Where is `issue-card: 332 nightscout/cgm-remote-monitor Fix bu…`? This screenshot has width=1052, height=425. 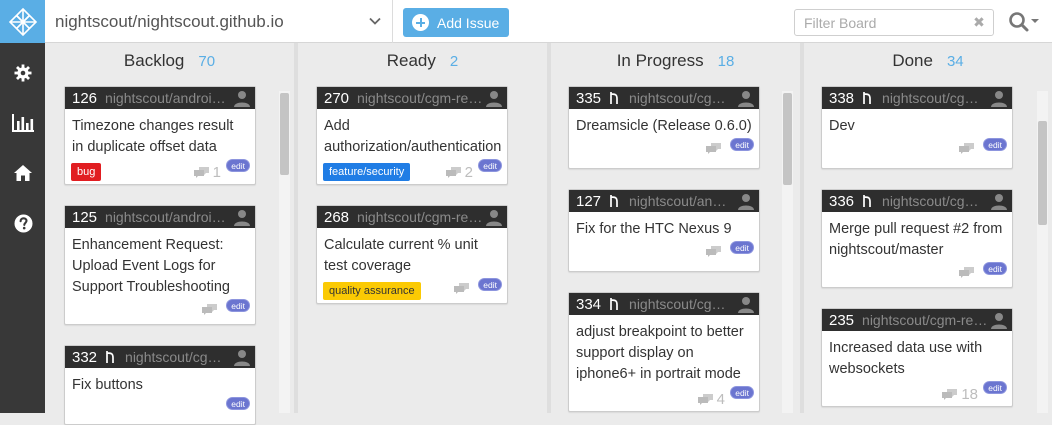
issue-card: 332 nightscout/cgm-remote-monitor Fix bu… is located at coordinates (160, 385).